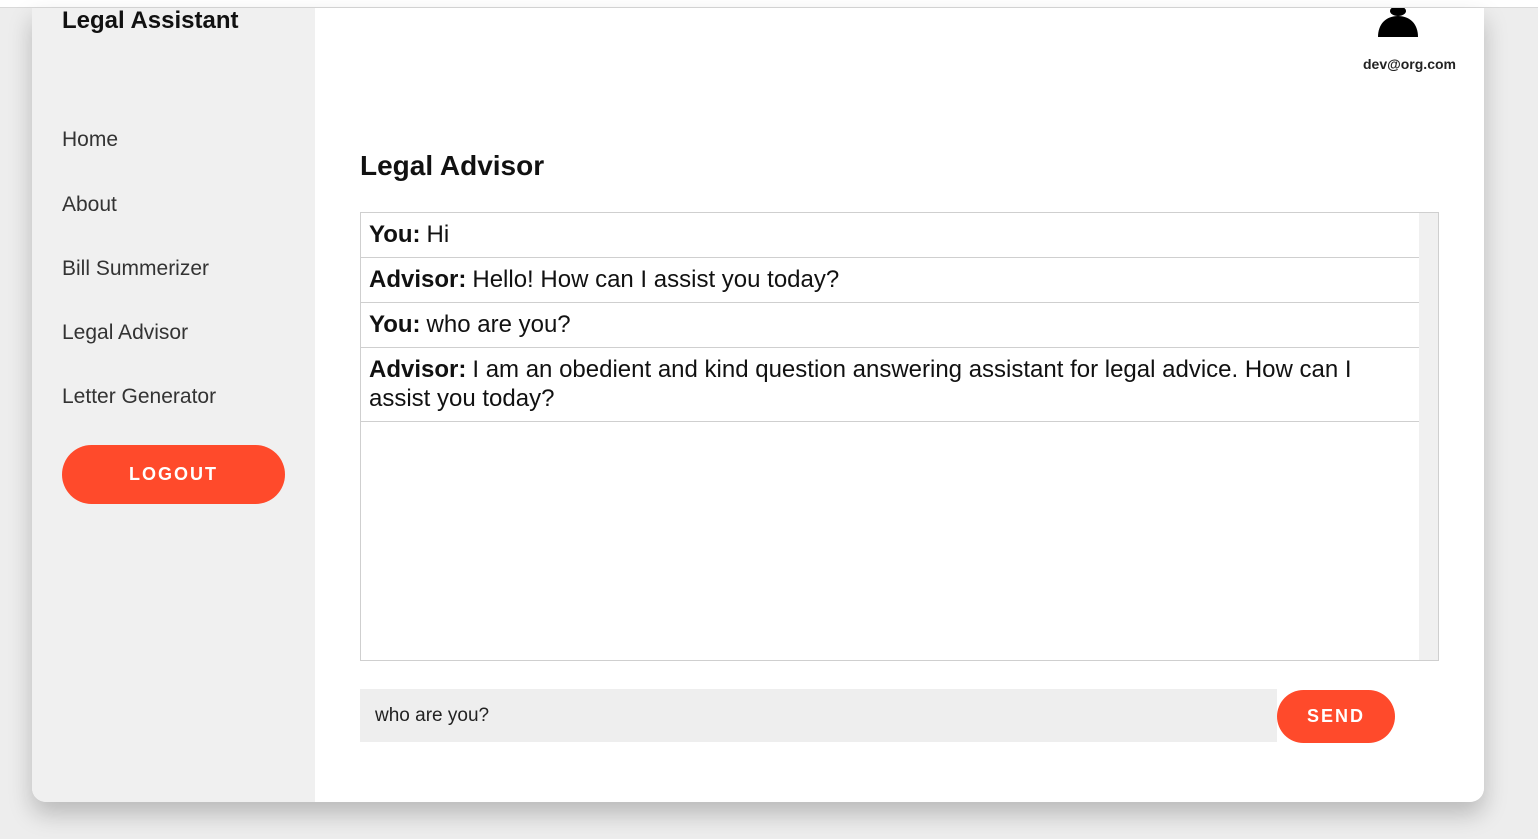 The image size is (1538, 839). Describe the element at coordinates (150, 21) in the screenshot. I see `brand-title: Legal Assistant` at that location.